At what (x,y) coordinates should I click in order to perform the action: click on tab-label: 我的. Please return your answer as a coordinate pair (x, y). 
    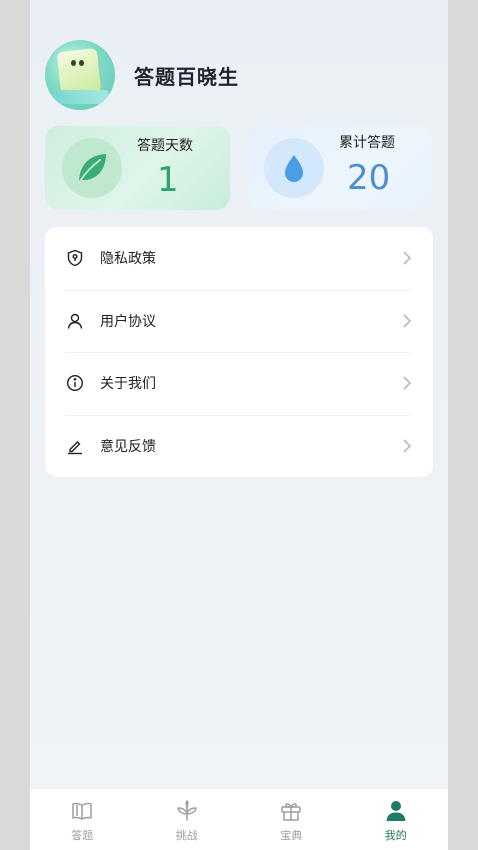
    Looking at the image, I should click on (395, 835).